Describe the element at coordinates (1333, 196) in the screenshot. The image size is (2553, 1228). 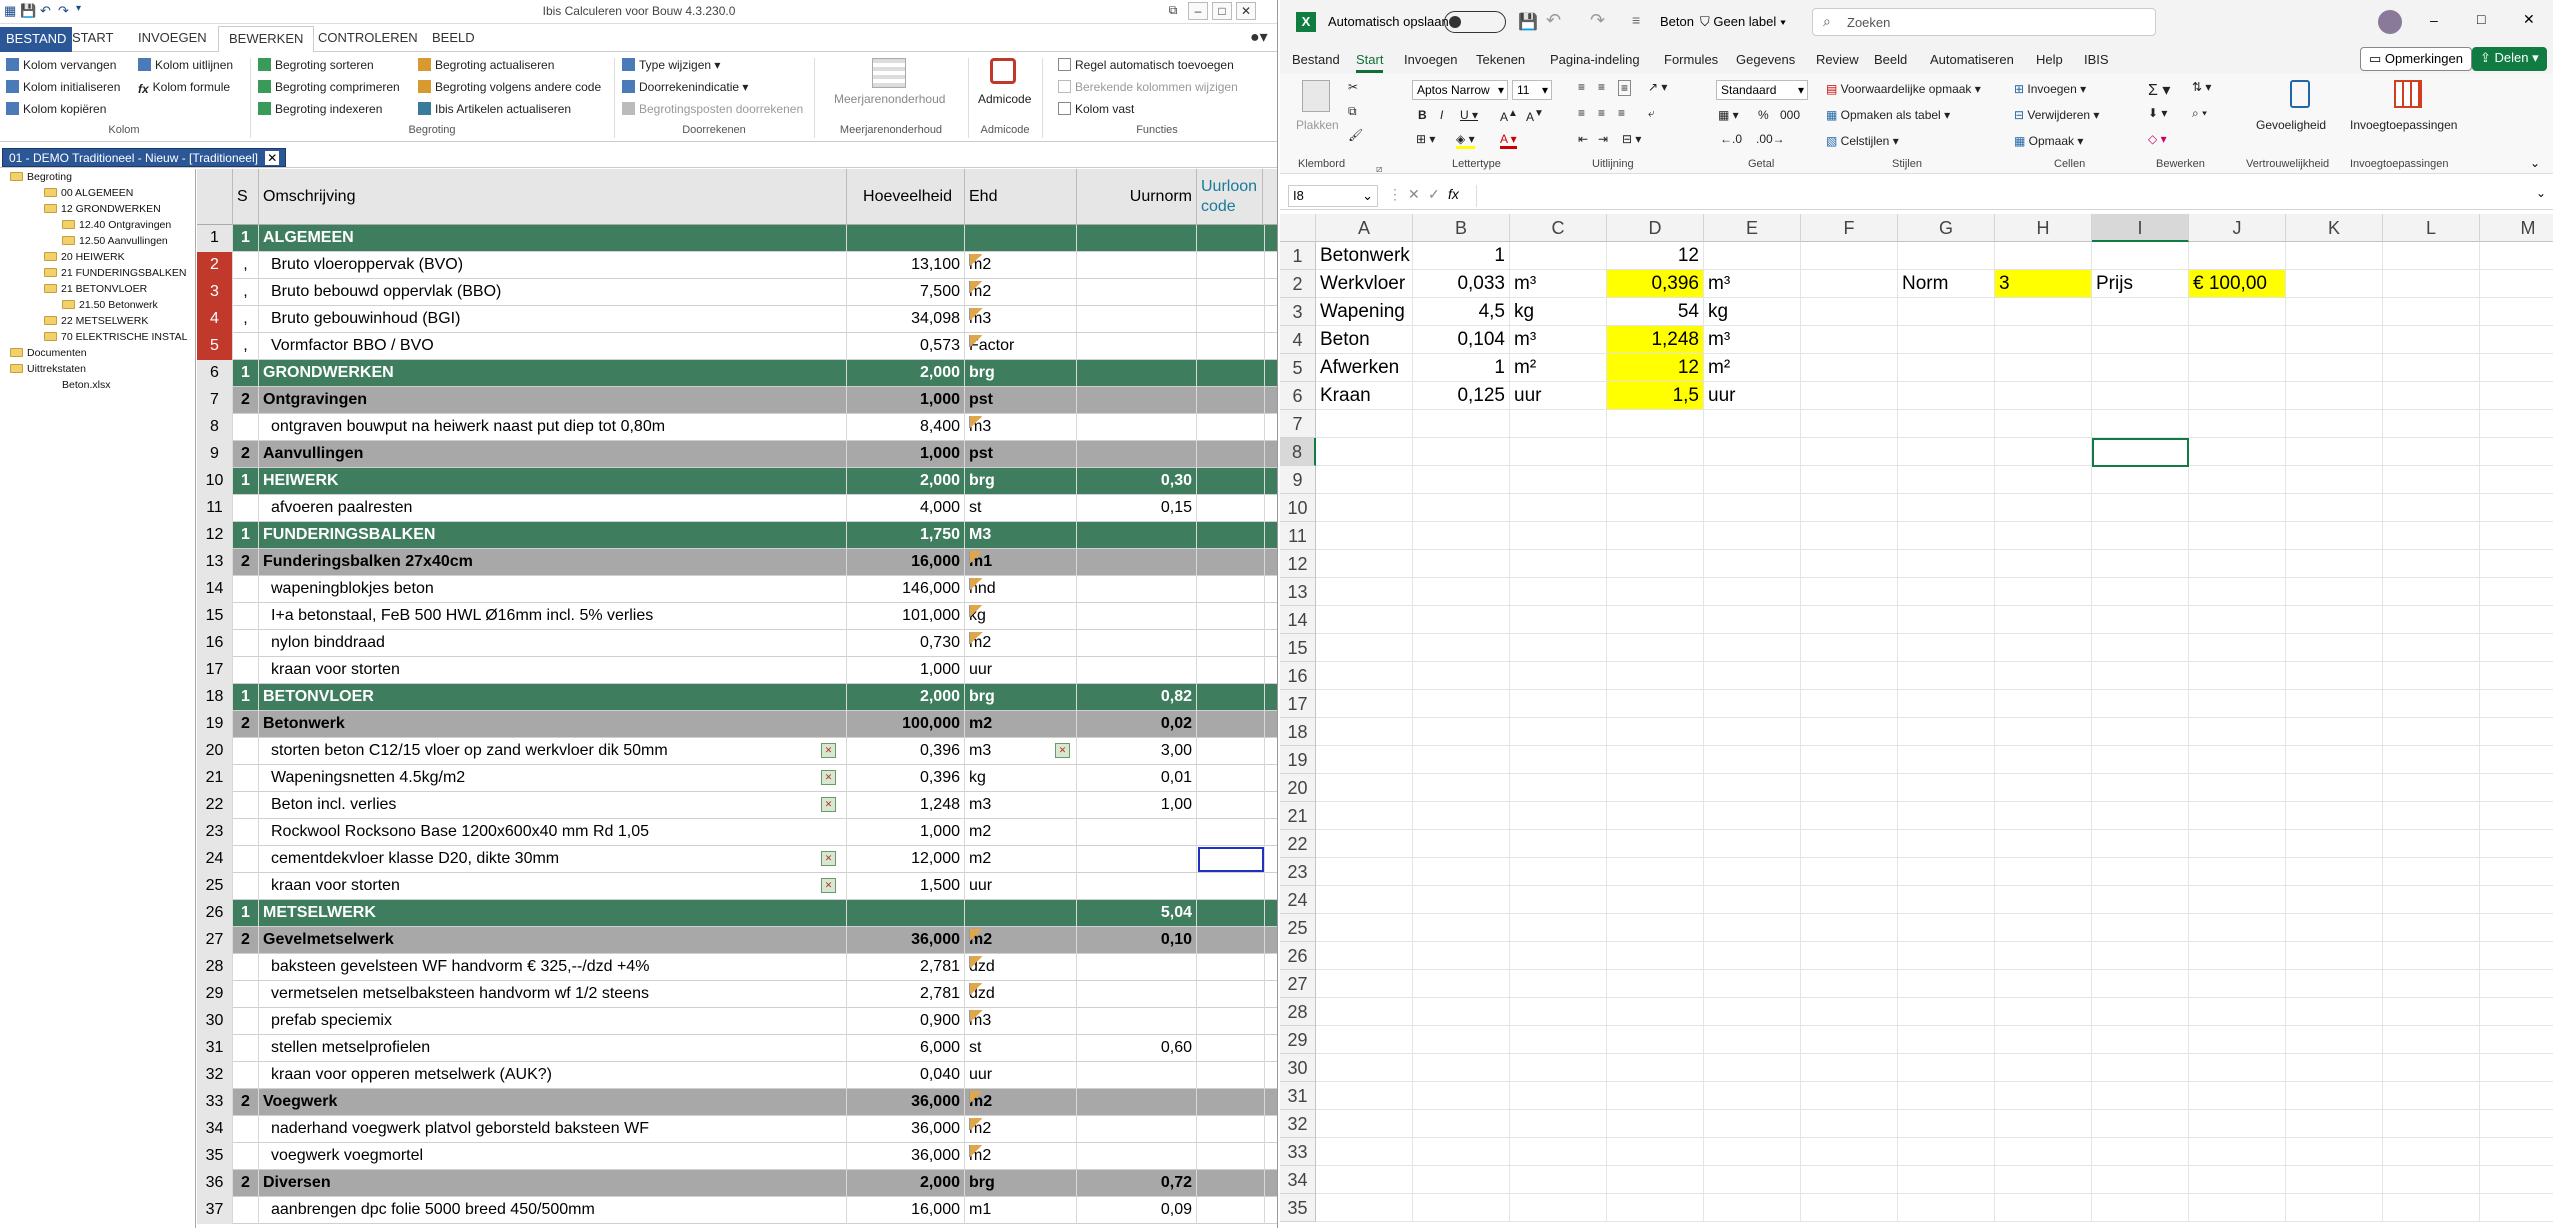
I see `name-box: I8 ⌄` at that location.